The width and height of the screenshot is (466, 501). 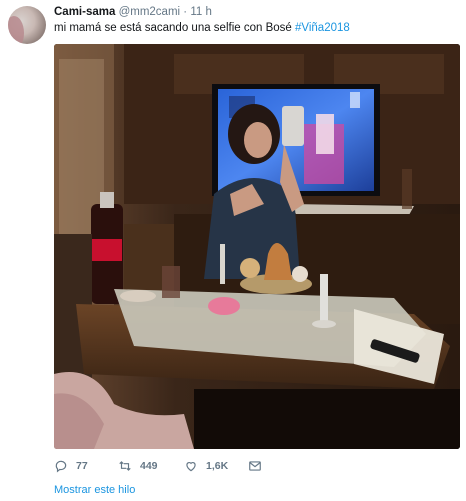 What do you see at coordinates (61, 466) in the screenshot?
I see `reply-icon` at bounding box center [61, 466].